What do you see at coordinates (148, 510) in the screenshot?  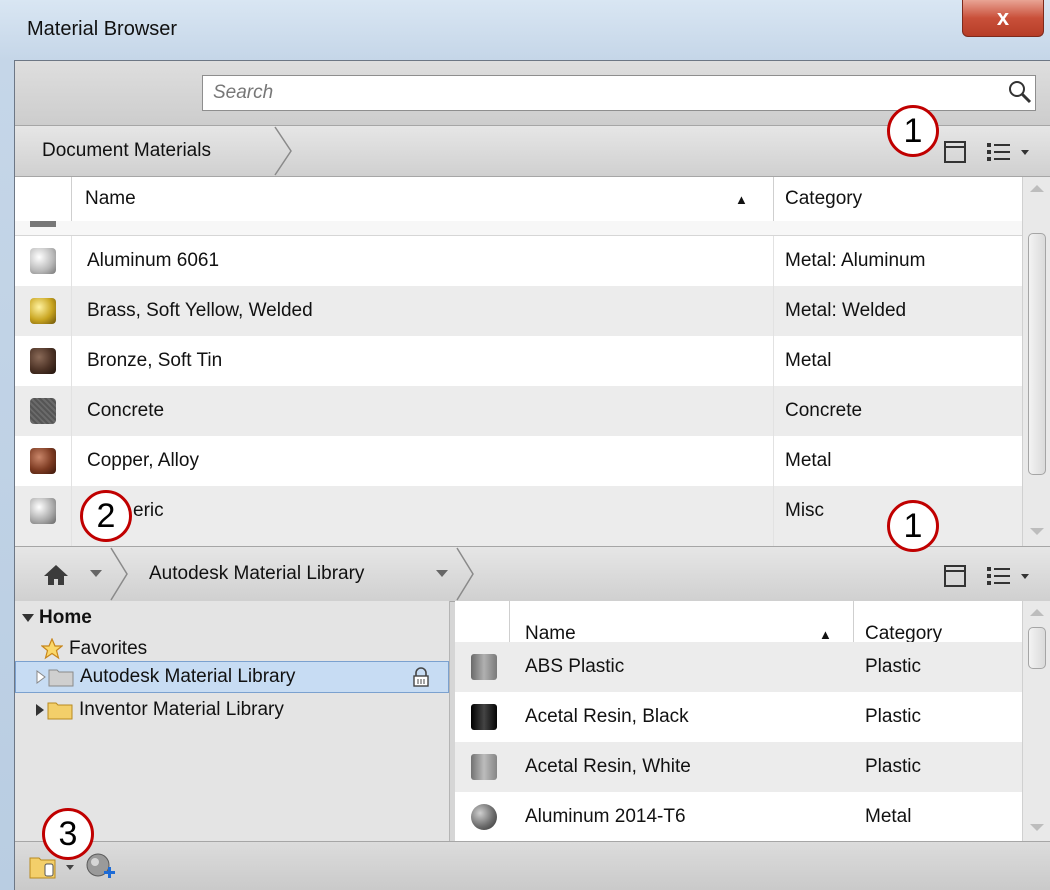 I see `material-name: eric` at bounding box center [148, 510].